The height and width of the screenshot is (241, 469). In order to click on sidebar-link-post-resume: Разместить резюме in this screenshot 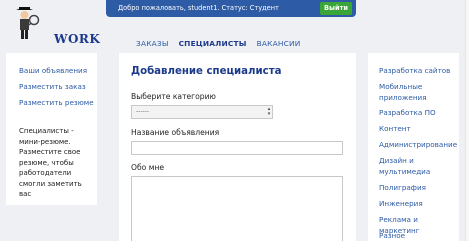, I will do `click(56, 102)`.